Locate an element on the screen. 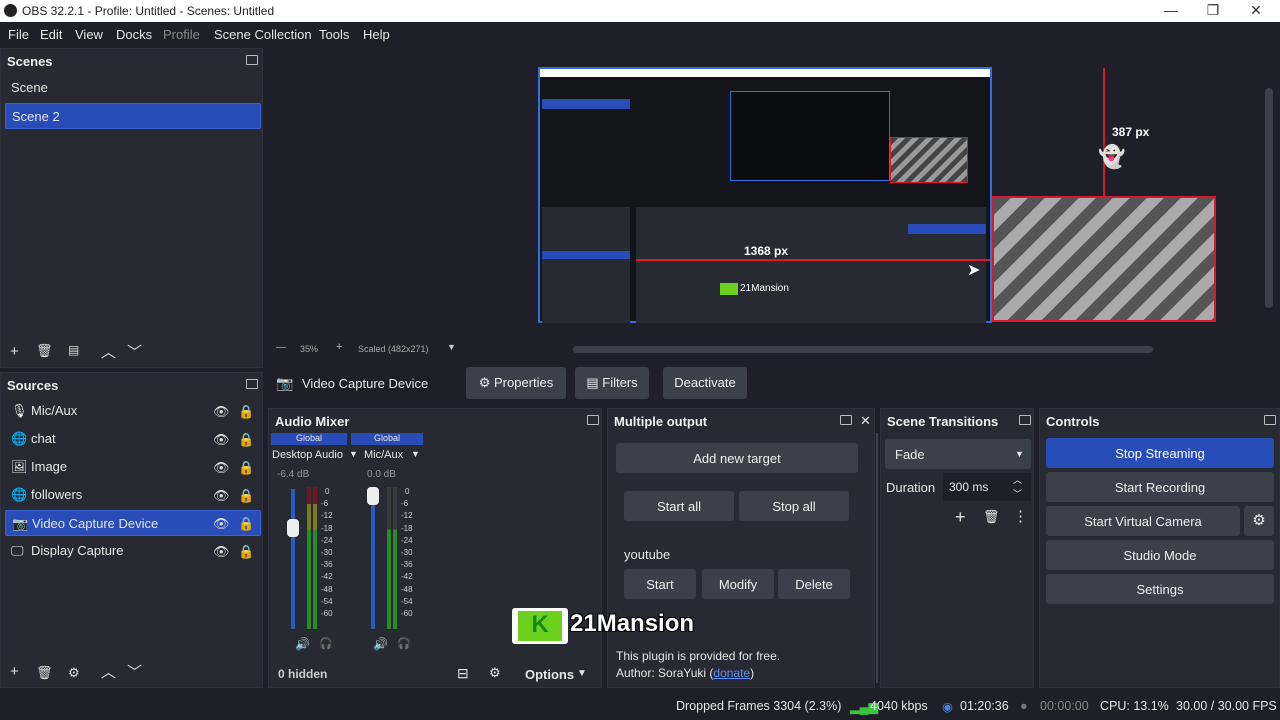 Image resolution: width=1280 pixels, height=720 pixels. add-new-target-button: Add new target is located at coordinates (737, 458).